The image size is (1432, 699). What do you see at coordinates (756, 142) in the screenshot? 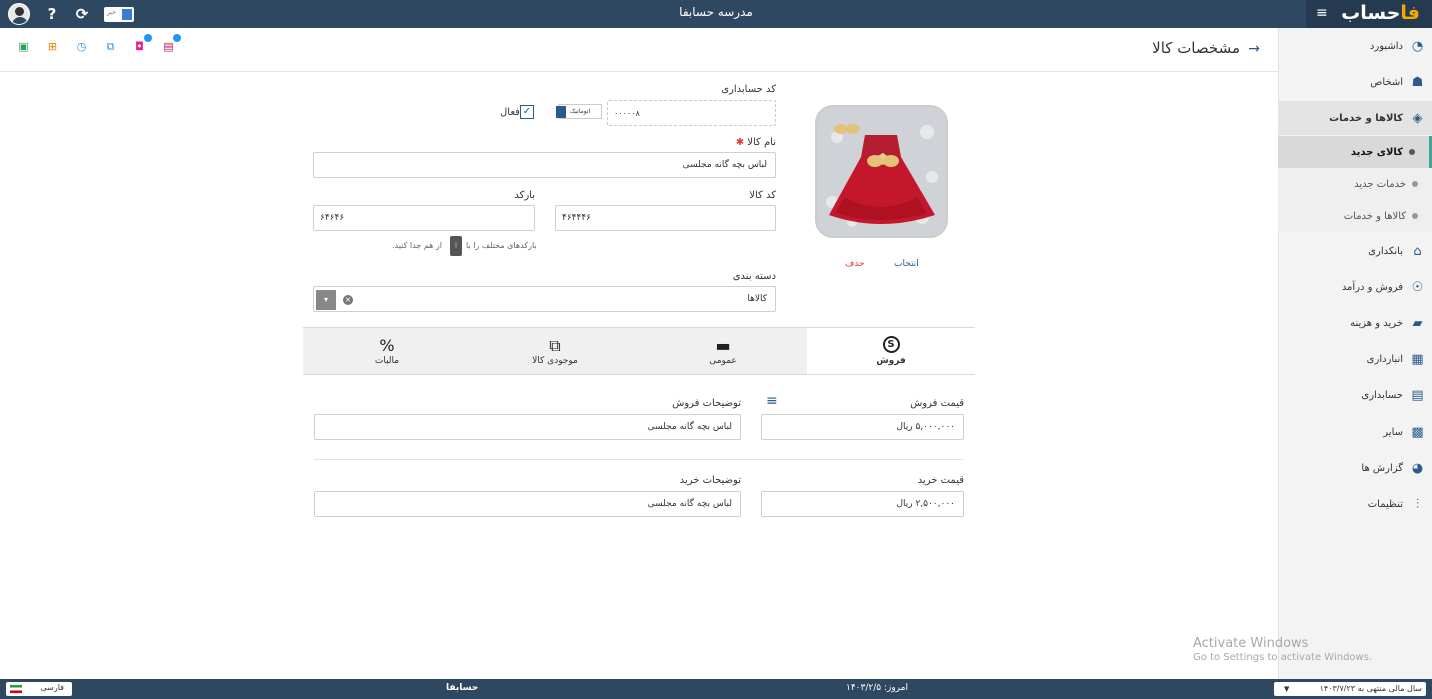
I see `name-label: نام کالا ✱` at bounding box center [756, 142].